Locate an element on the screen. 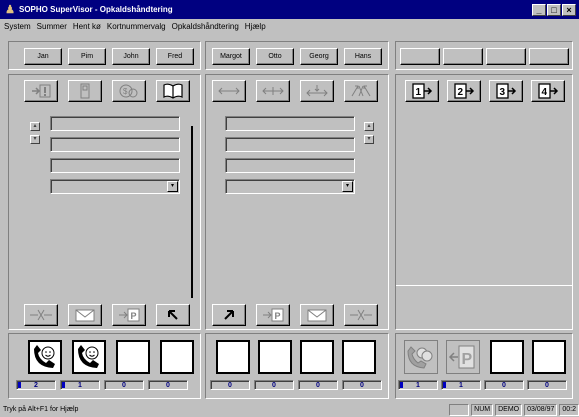  phone-icon is located at coordinates (85, 91).